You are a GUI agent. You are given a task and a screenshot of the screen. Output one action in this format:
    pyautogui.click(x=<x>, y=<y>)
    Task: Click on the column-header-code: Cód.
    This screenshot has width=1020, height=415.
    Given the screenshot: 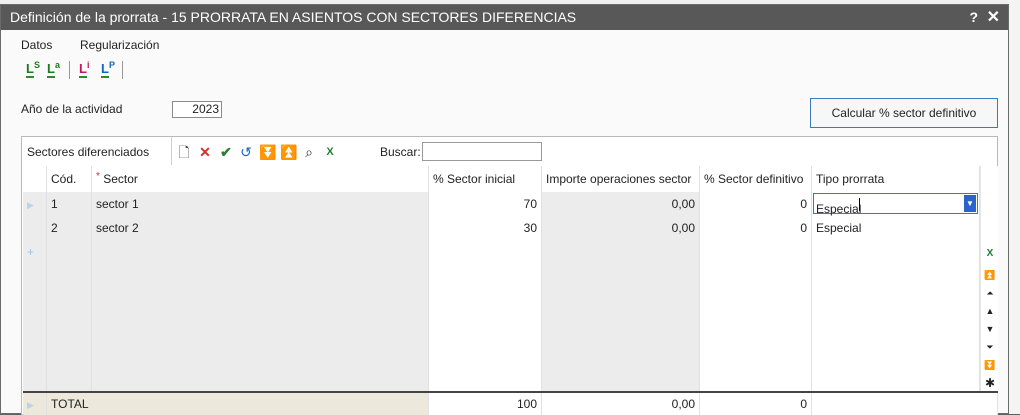 What is the action you would take?
    pyautogui.click(x=69, y=179)
    